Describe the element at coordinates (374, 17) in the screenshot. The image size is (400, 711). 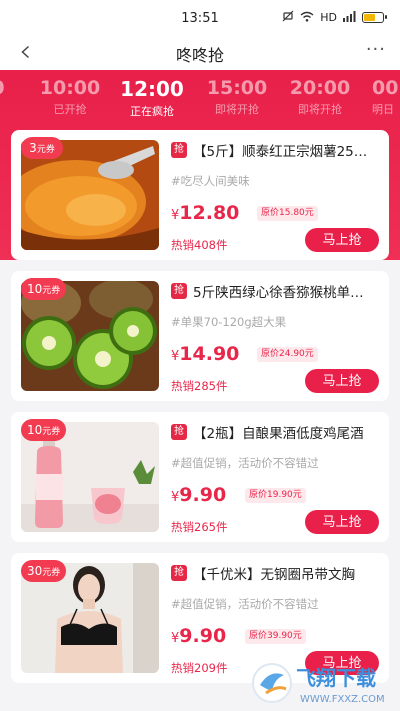
I see `battery-icon` at that location.